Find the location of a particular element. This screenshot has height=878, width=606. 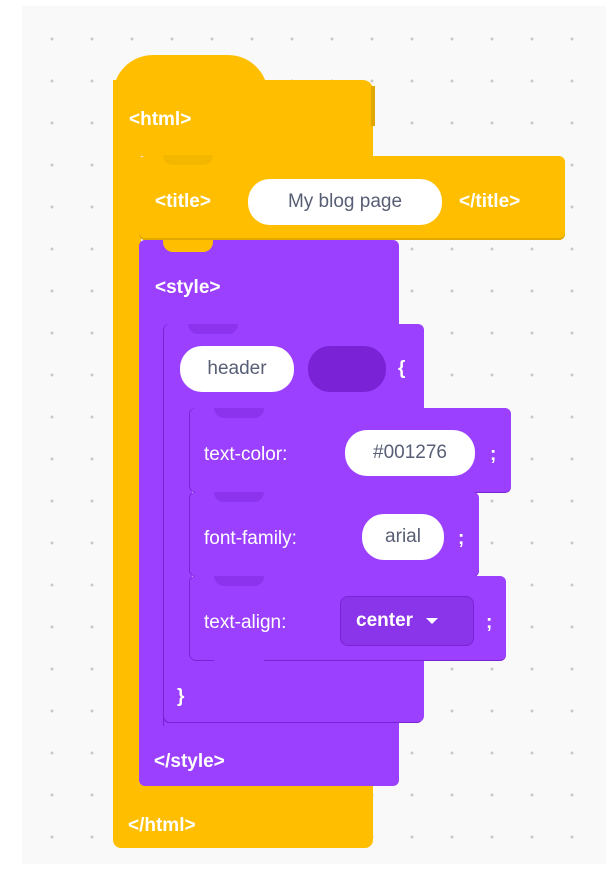

html-block-arm is located at coordinates (127, 470).